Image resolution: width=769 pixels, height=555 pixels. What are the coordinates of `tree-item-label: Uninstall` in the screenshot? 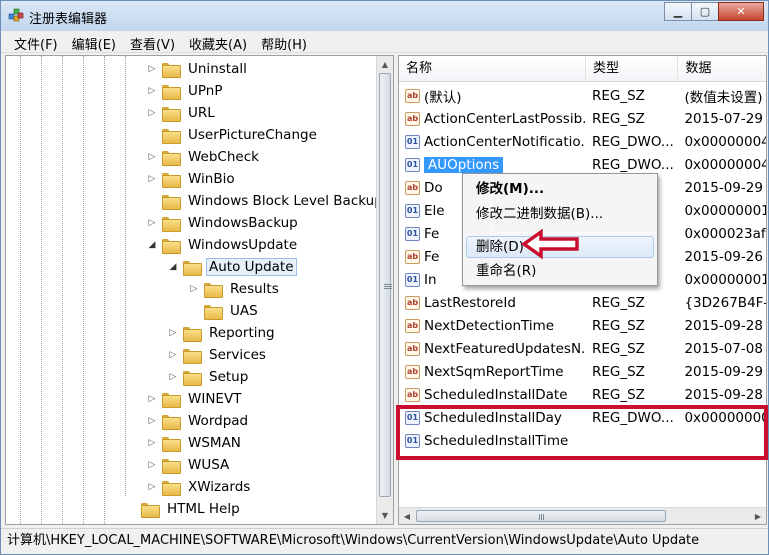 It's located at (217, 69).